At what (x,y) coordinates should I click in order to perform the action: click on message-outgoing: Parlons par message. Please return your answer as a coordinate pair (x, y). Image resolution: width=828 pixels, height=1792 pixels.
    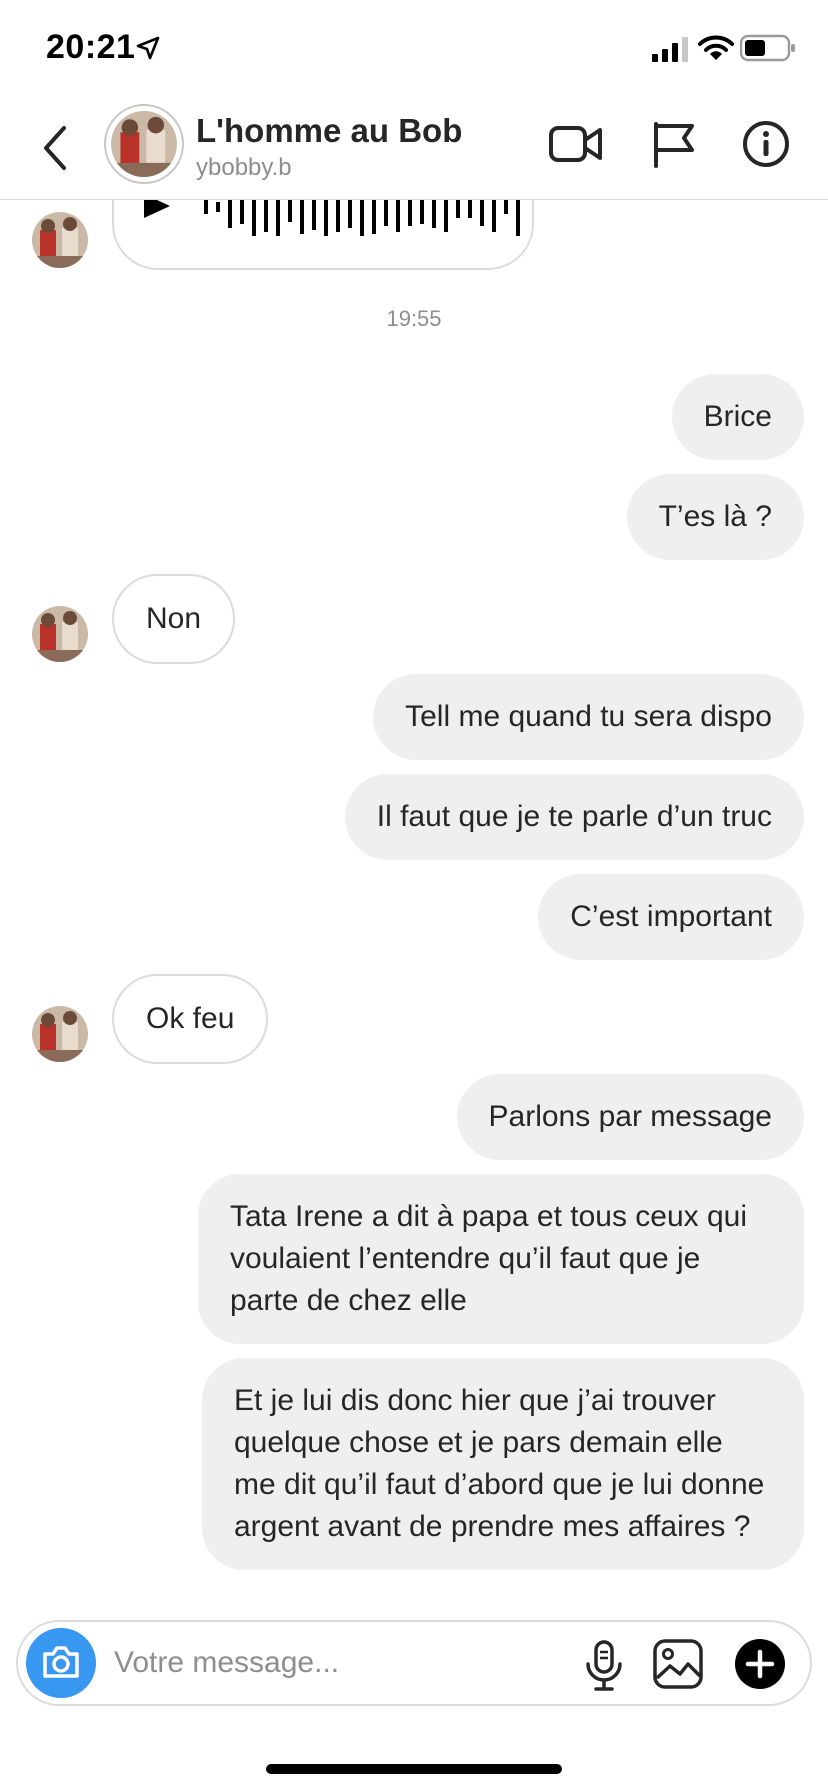
    Looking at the image, I should click on (630, 1117).